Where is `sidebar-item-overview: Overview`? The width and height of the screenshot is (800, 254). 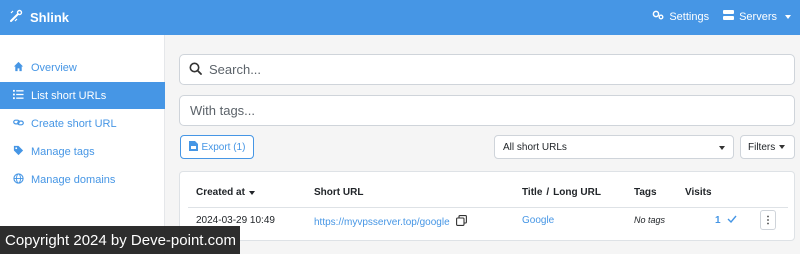
sidebar-item-overview: Overview is located at coordinates (82, 67).